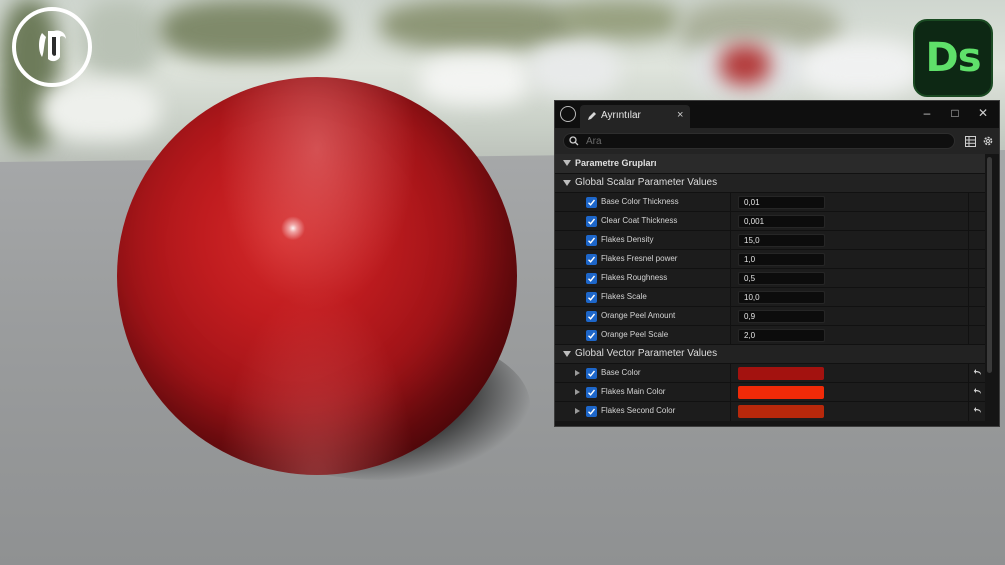  Describe the element at coordinates (639, 258) in the screenshot. I see `param-name: Flakes Fresnel power` at that location.